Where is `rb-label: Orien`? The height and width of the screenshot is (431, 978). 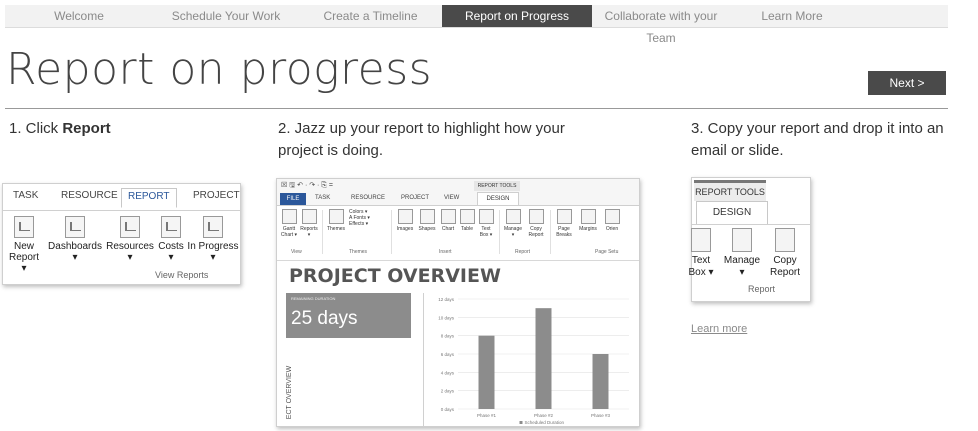
rb-label: Orien is located at coordinates (612, 229).